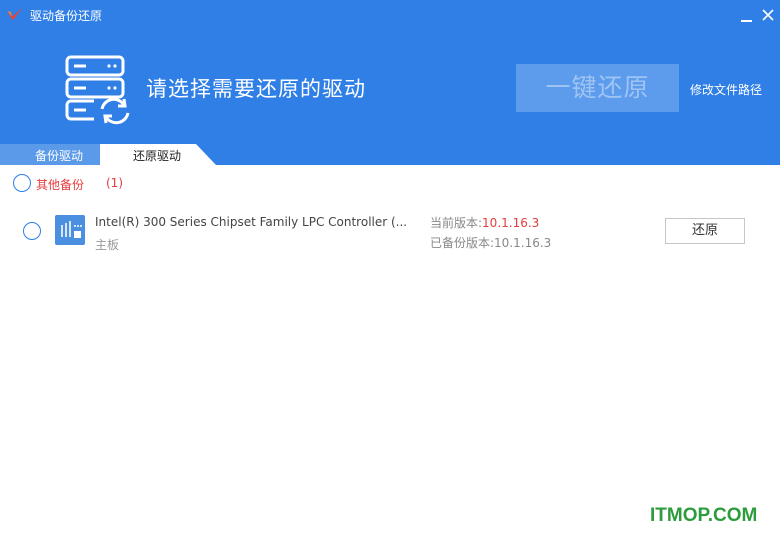  Describe the element at coordinates (705, 231) in the screenshot. I see `restore-button: 还原` at that location.